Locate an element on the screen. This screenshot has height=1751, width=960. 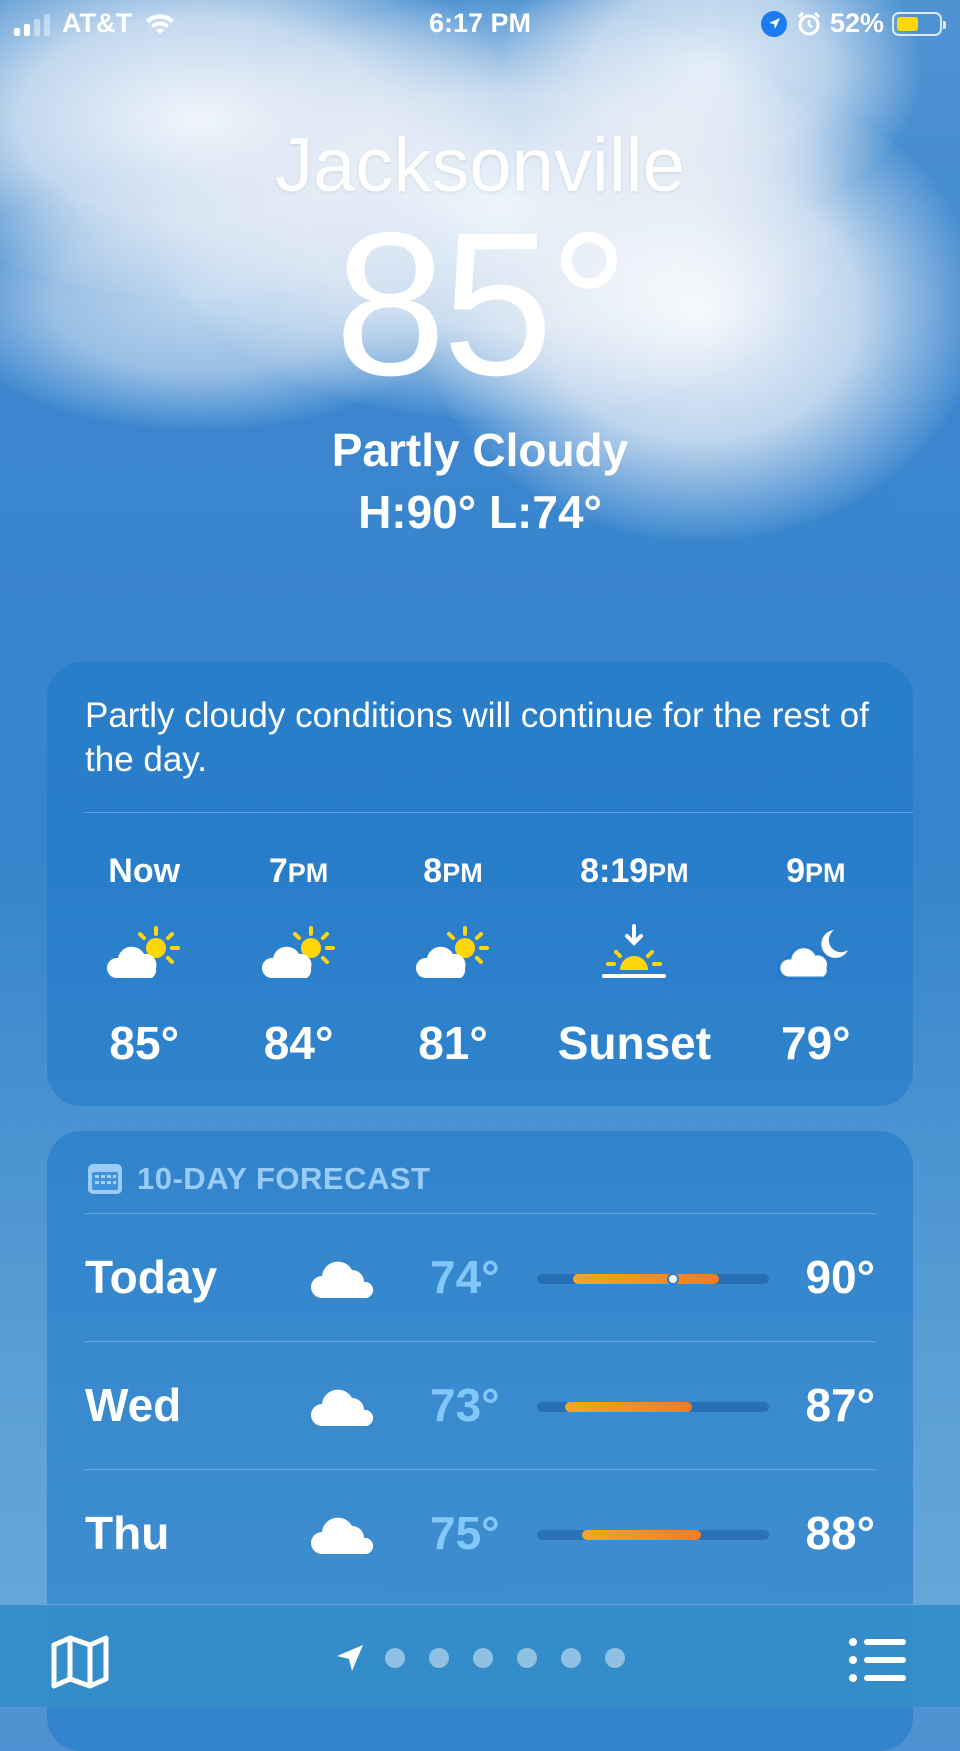
hour-label: 8PM is located at coordinates (453, 871).